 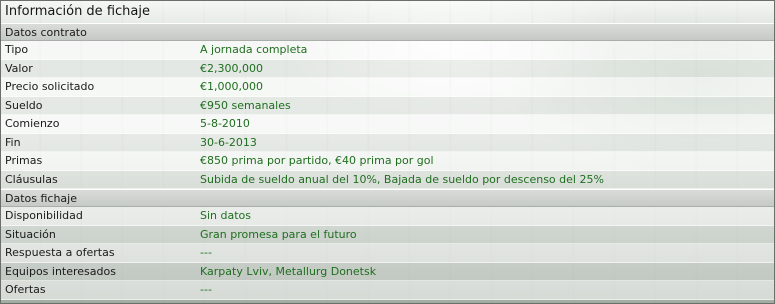 What do you see at coordinates (387, 290) in the screenshot?
I see `row-ofertas: Ofertas ---` at bounding box center [387, 290].